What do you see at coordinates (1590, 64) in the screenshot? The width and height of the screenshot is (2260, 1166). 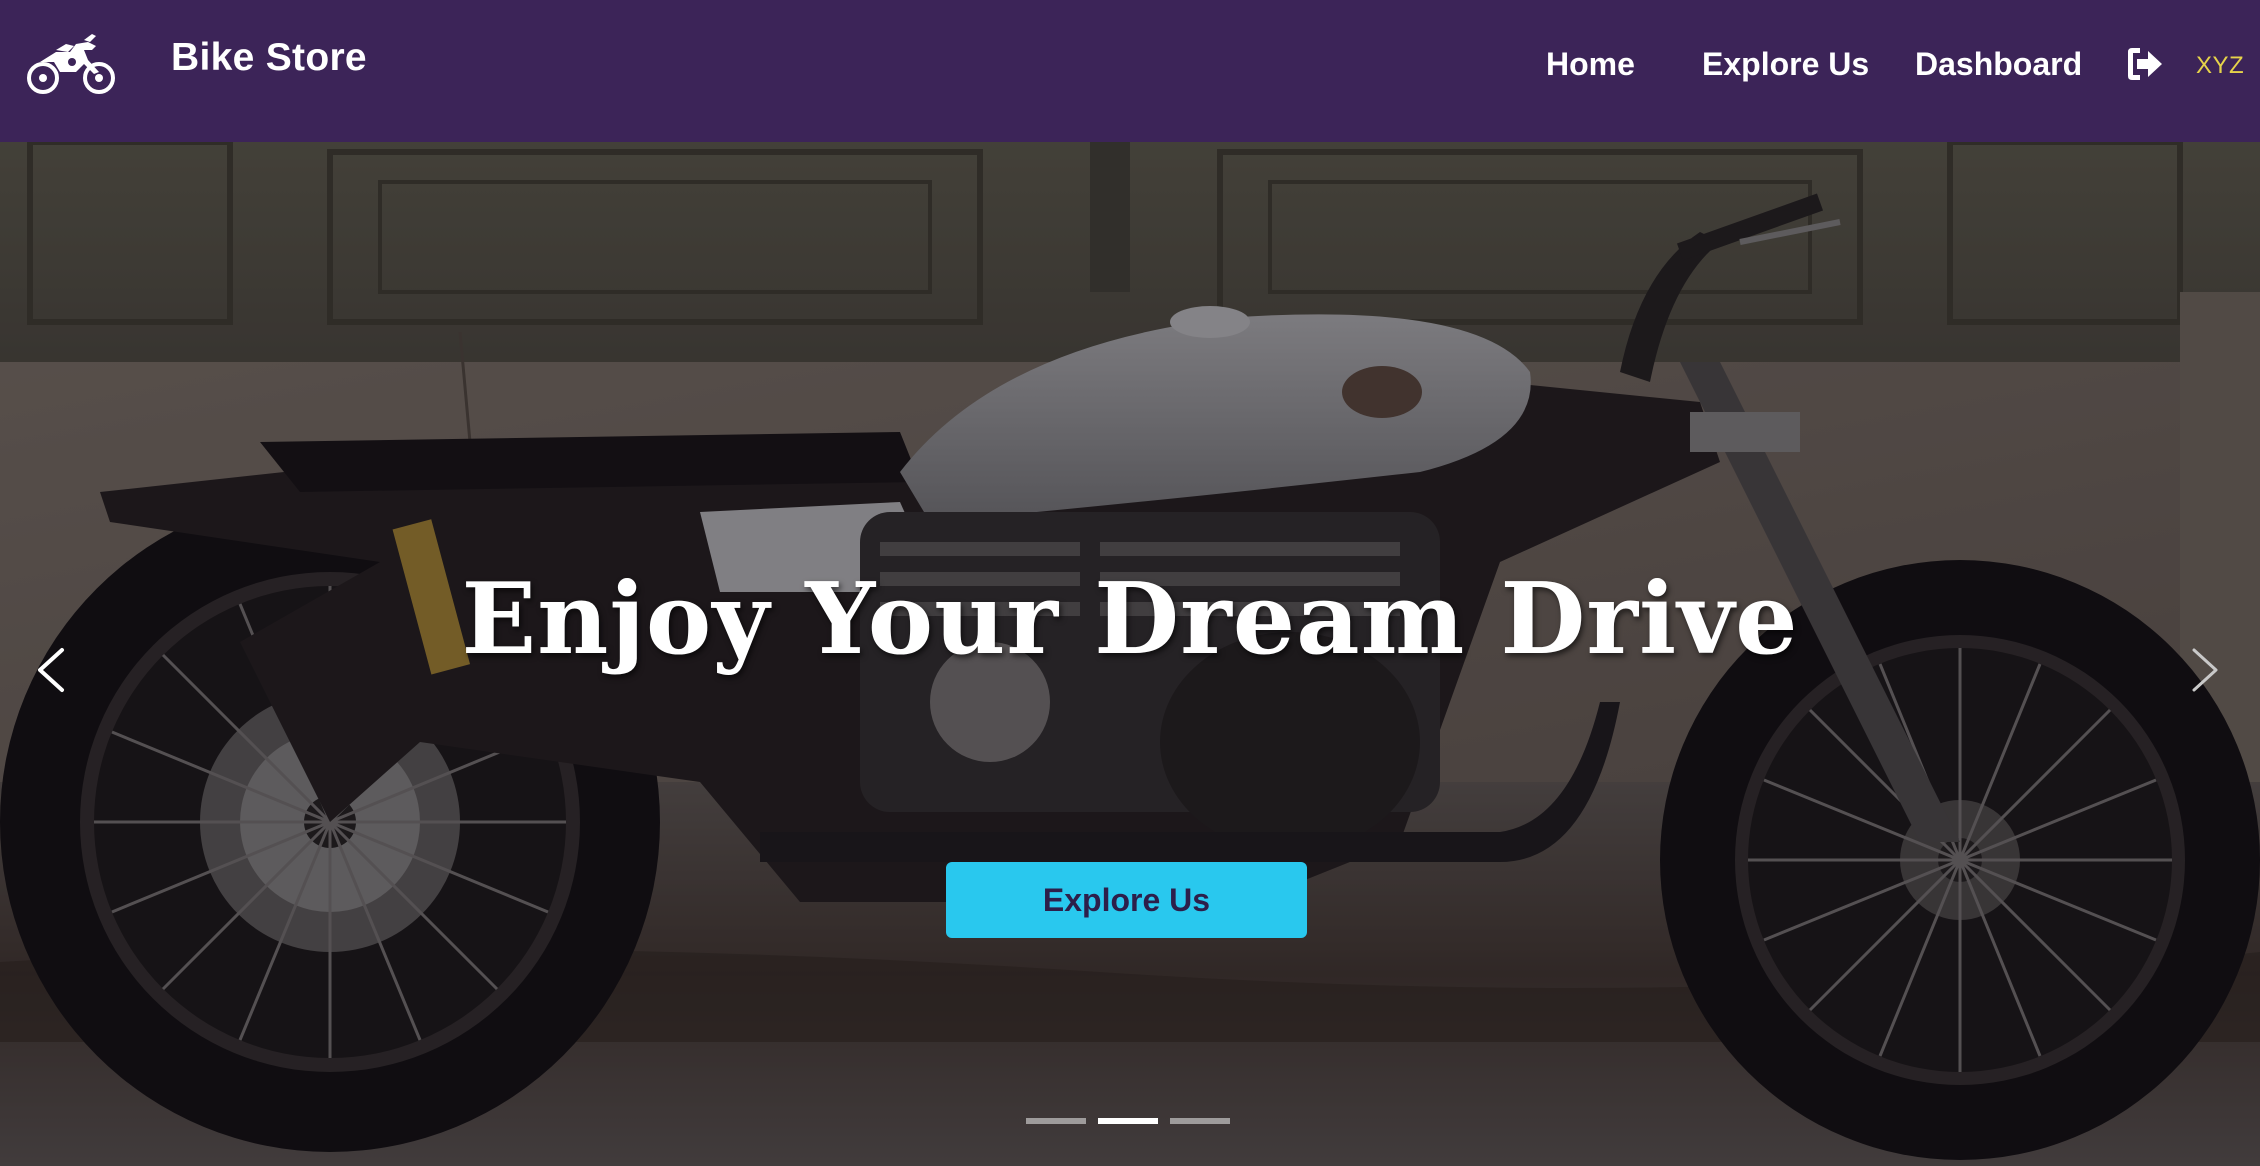 I see `nav-link-home: Home` at bounding box center [1590, 64].